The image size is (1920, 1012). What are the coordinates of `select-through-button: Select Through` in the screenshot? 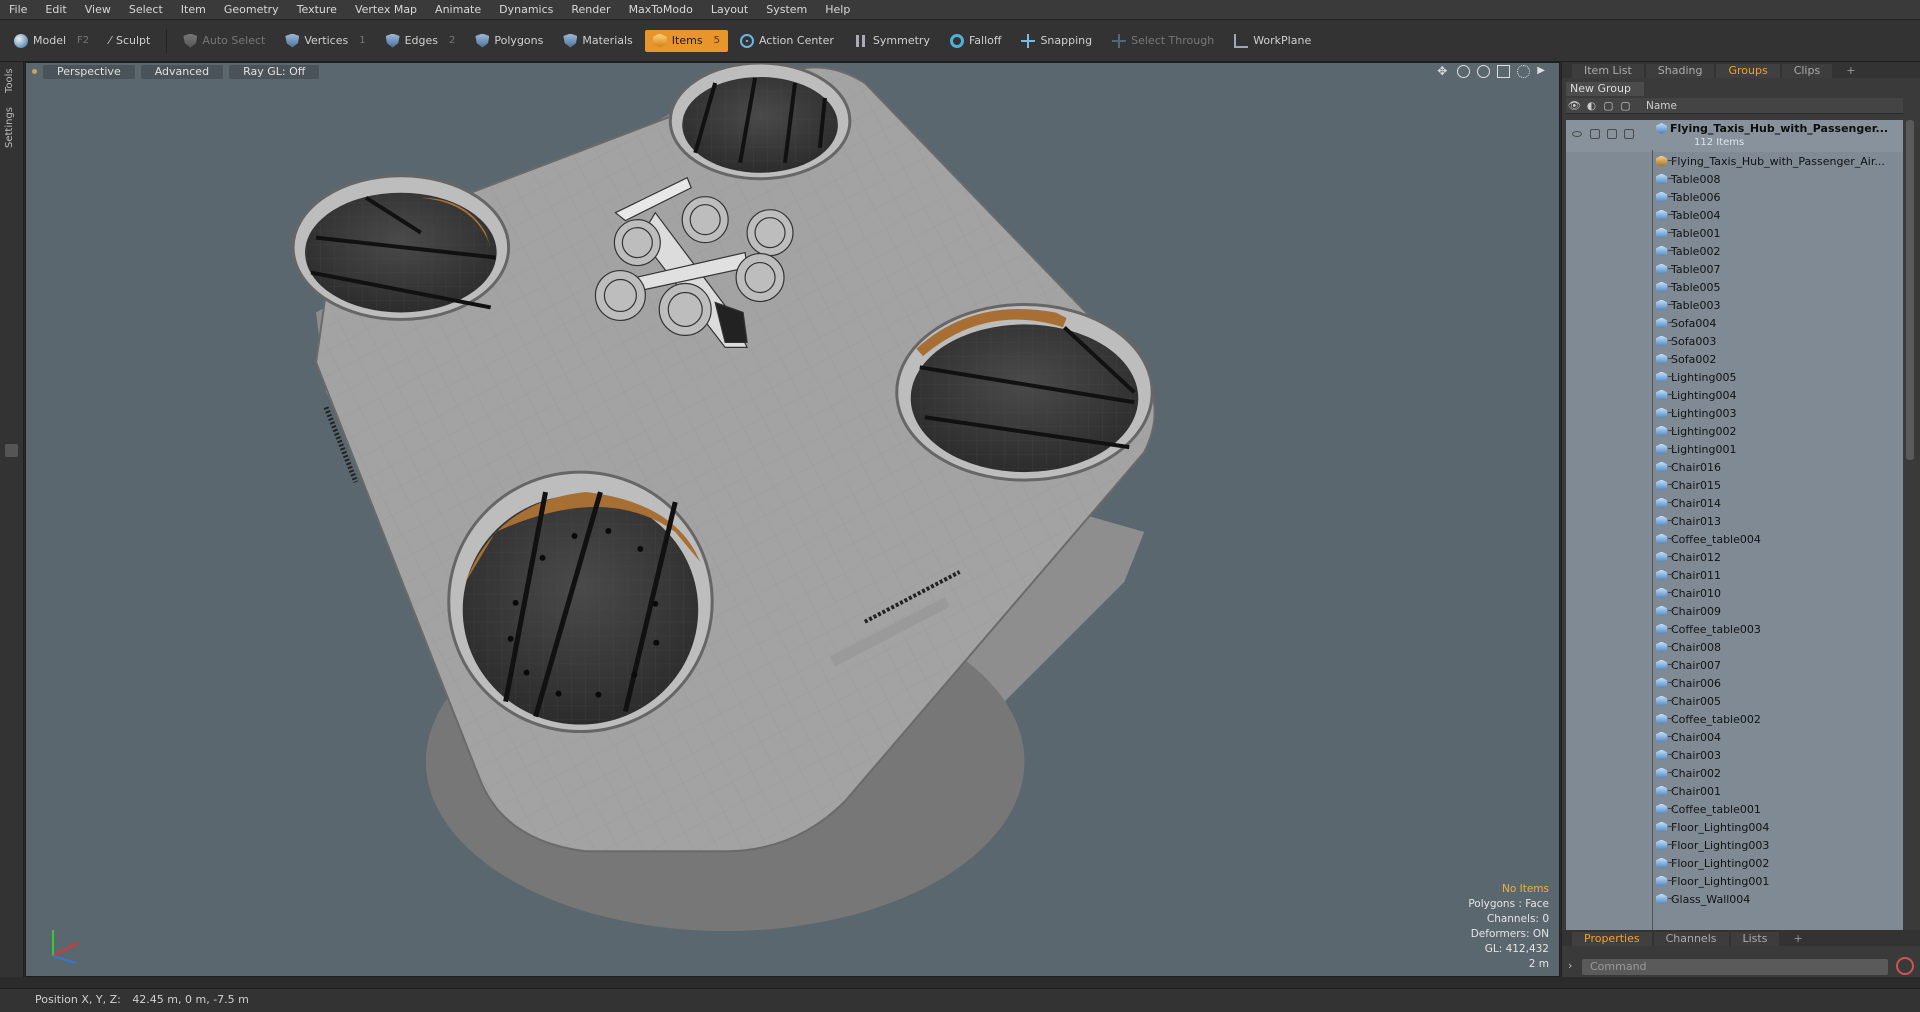 It's located at (1163, 41).